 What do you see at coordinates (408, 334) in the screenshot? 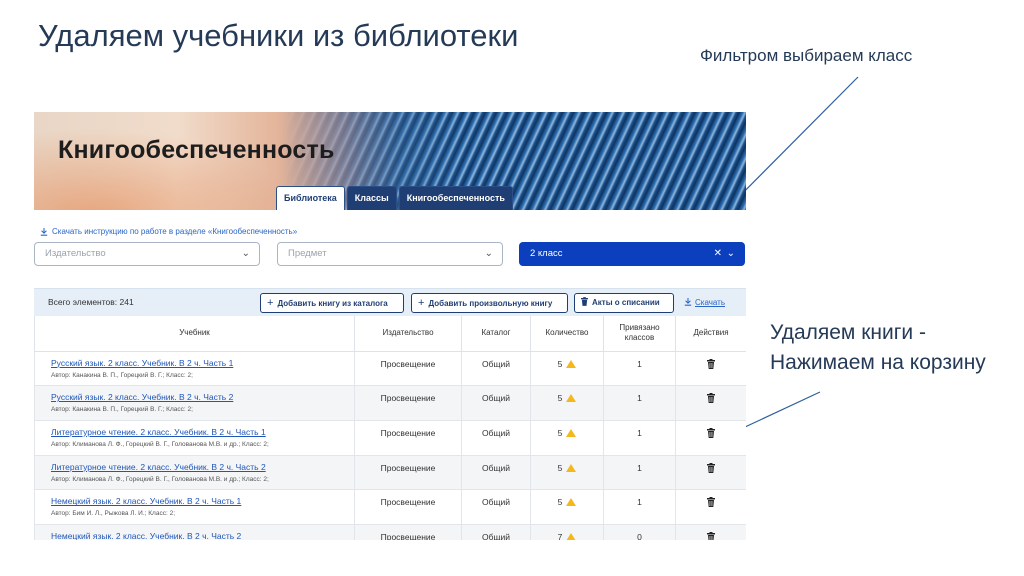
I see `header-publisher: Издательство` at bounding box center [408, 334].